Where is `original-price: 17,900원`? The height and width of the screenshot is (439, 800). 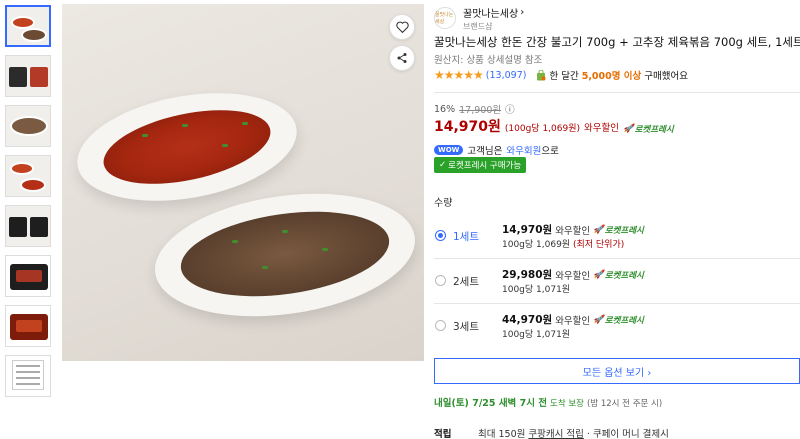 original-price: 17,900원 is located at coordinates (480, 110).